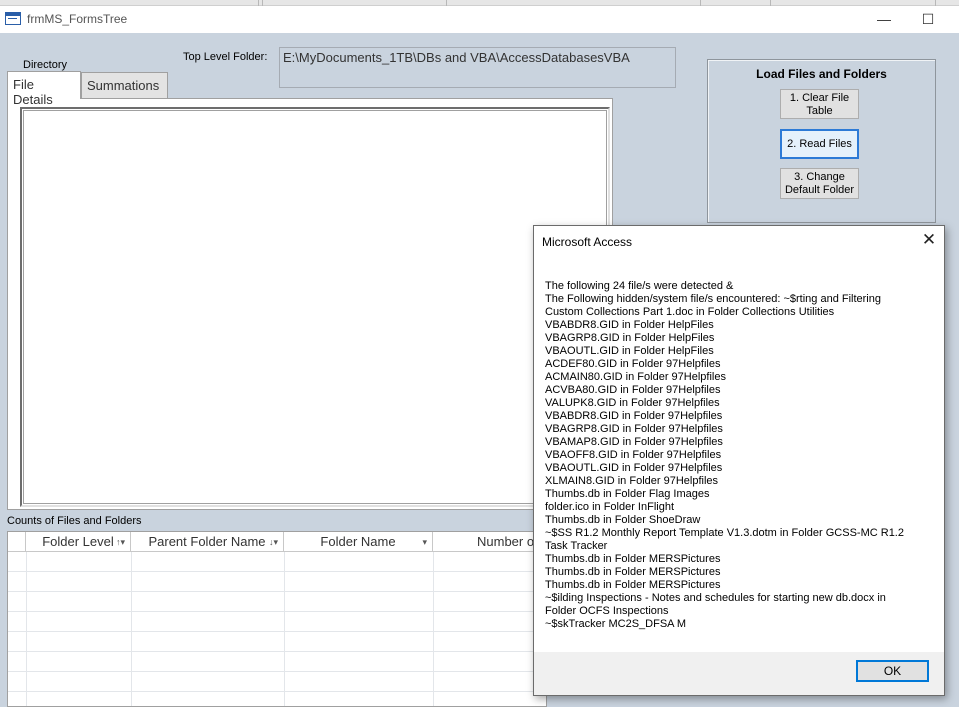 This screenshot has width=959, height=707. I want to click on counts-label: Counts of Files and Folders, so click(74, 521).